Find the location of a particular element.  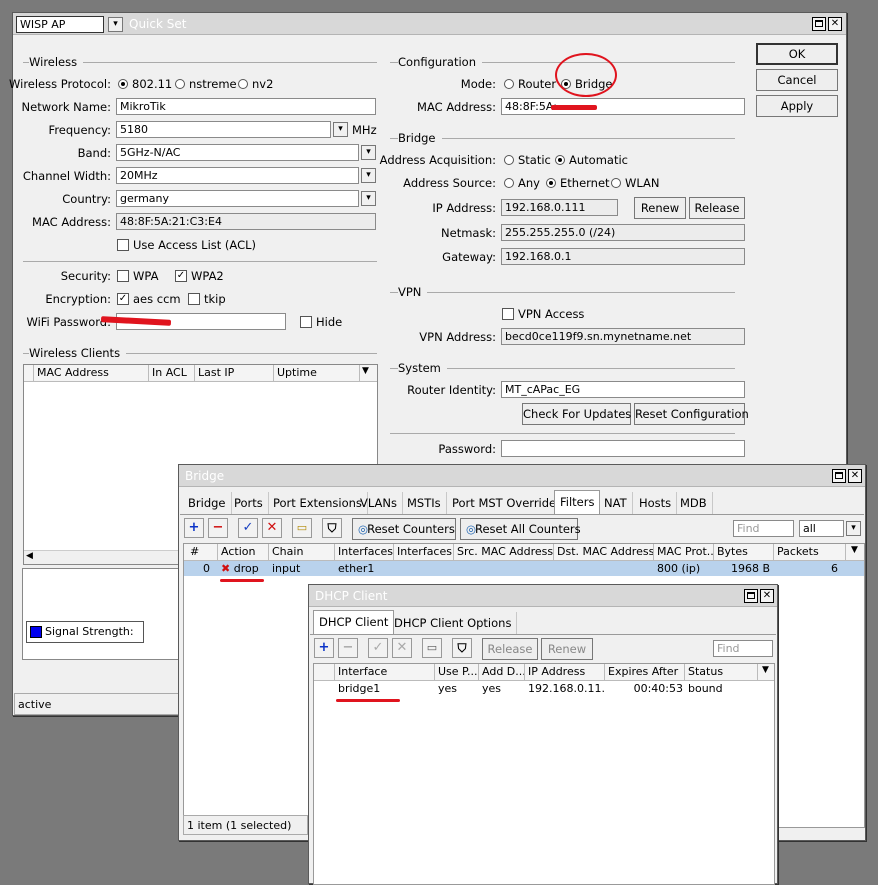

check-updates-button: Check For Updates is located at coordinates (576, 414).